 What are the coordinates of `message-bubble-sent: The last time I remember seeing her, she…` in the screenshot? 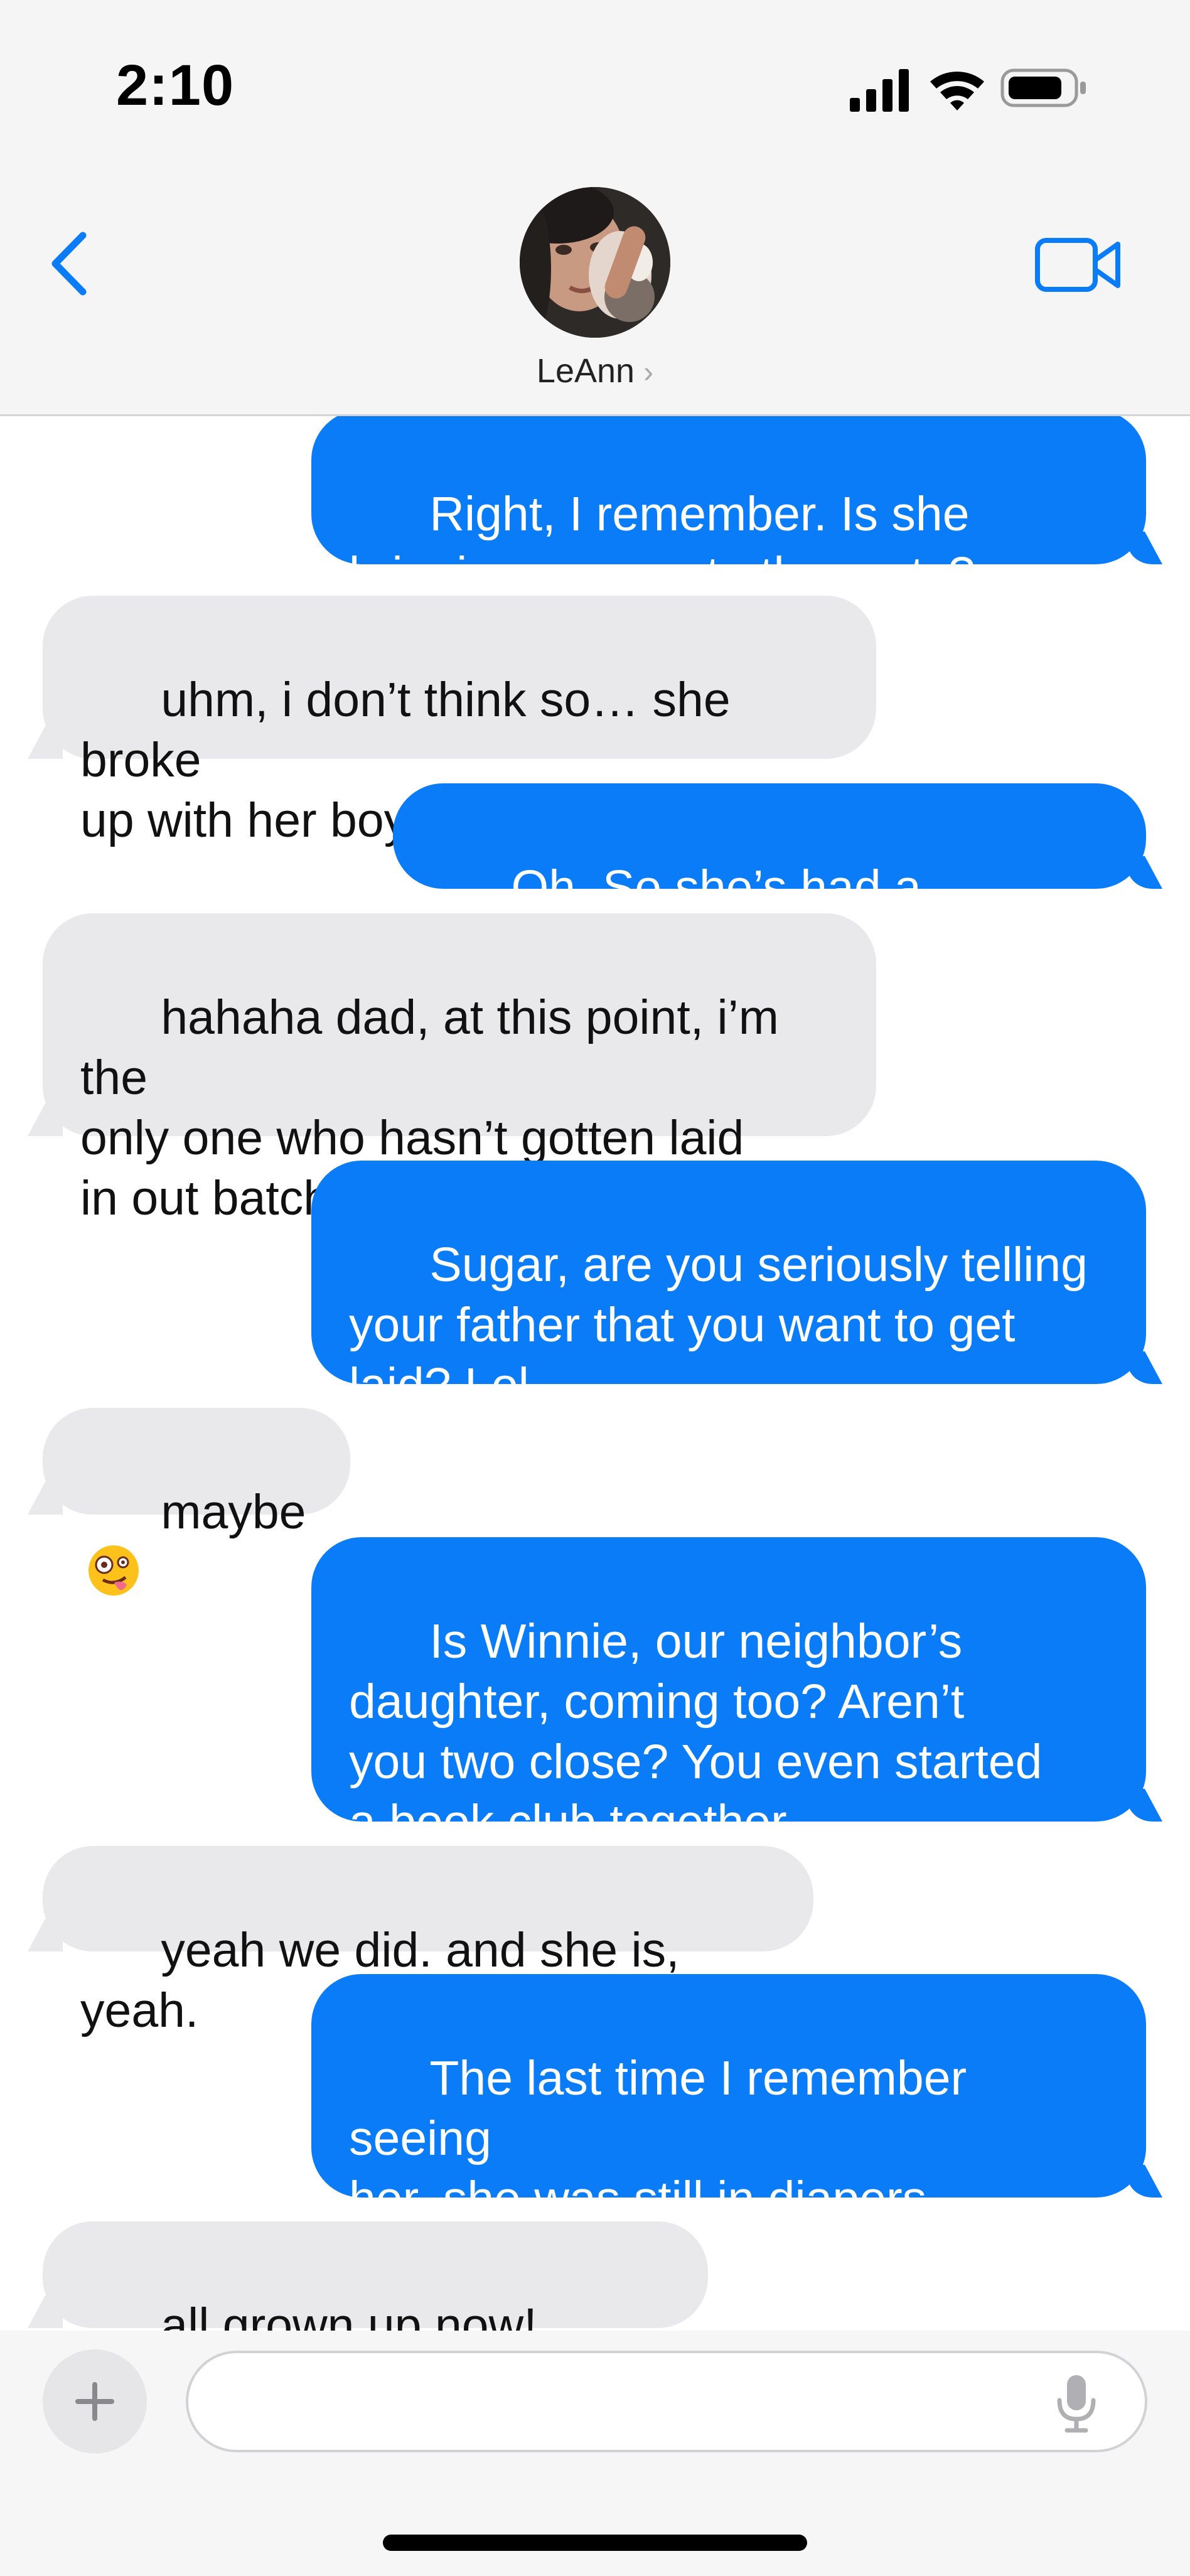 It's located at (728, 2130).